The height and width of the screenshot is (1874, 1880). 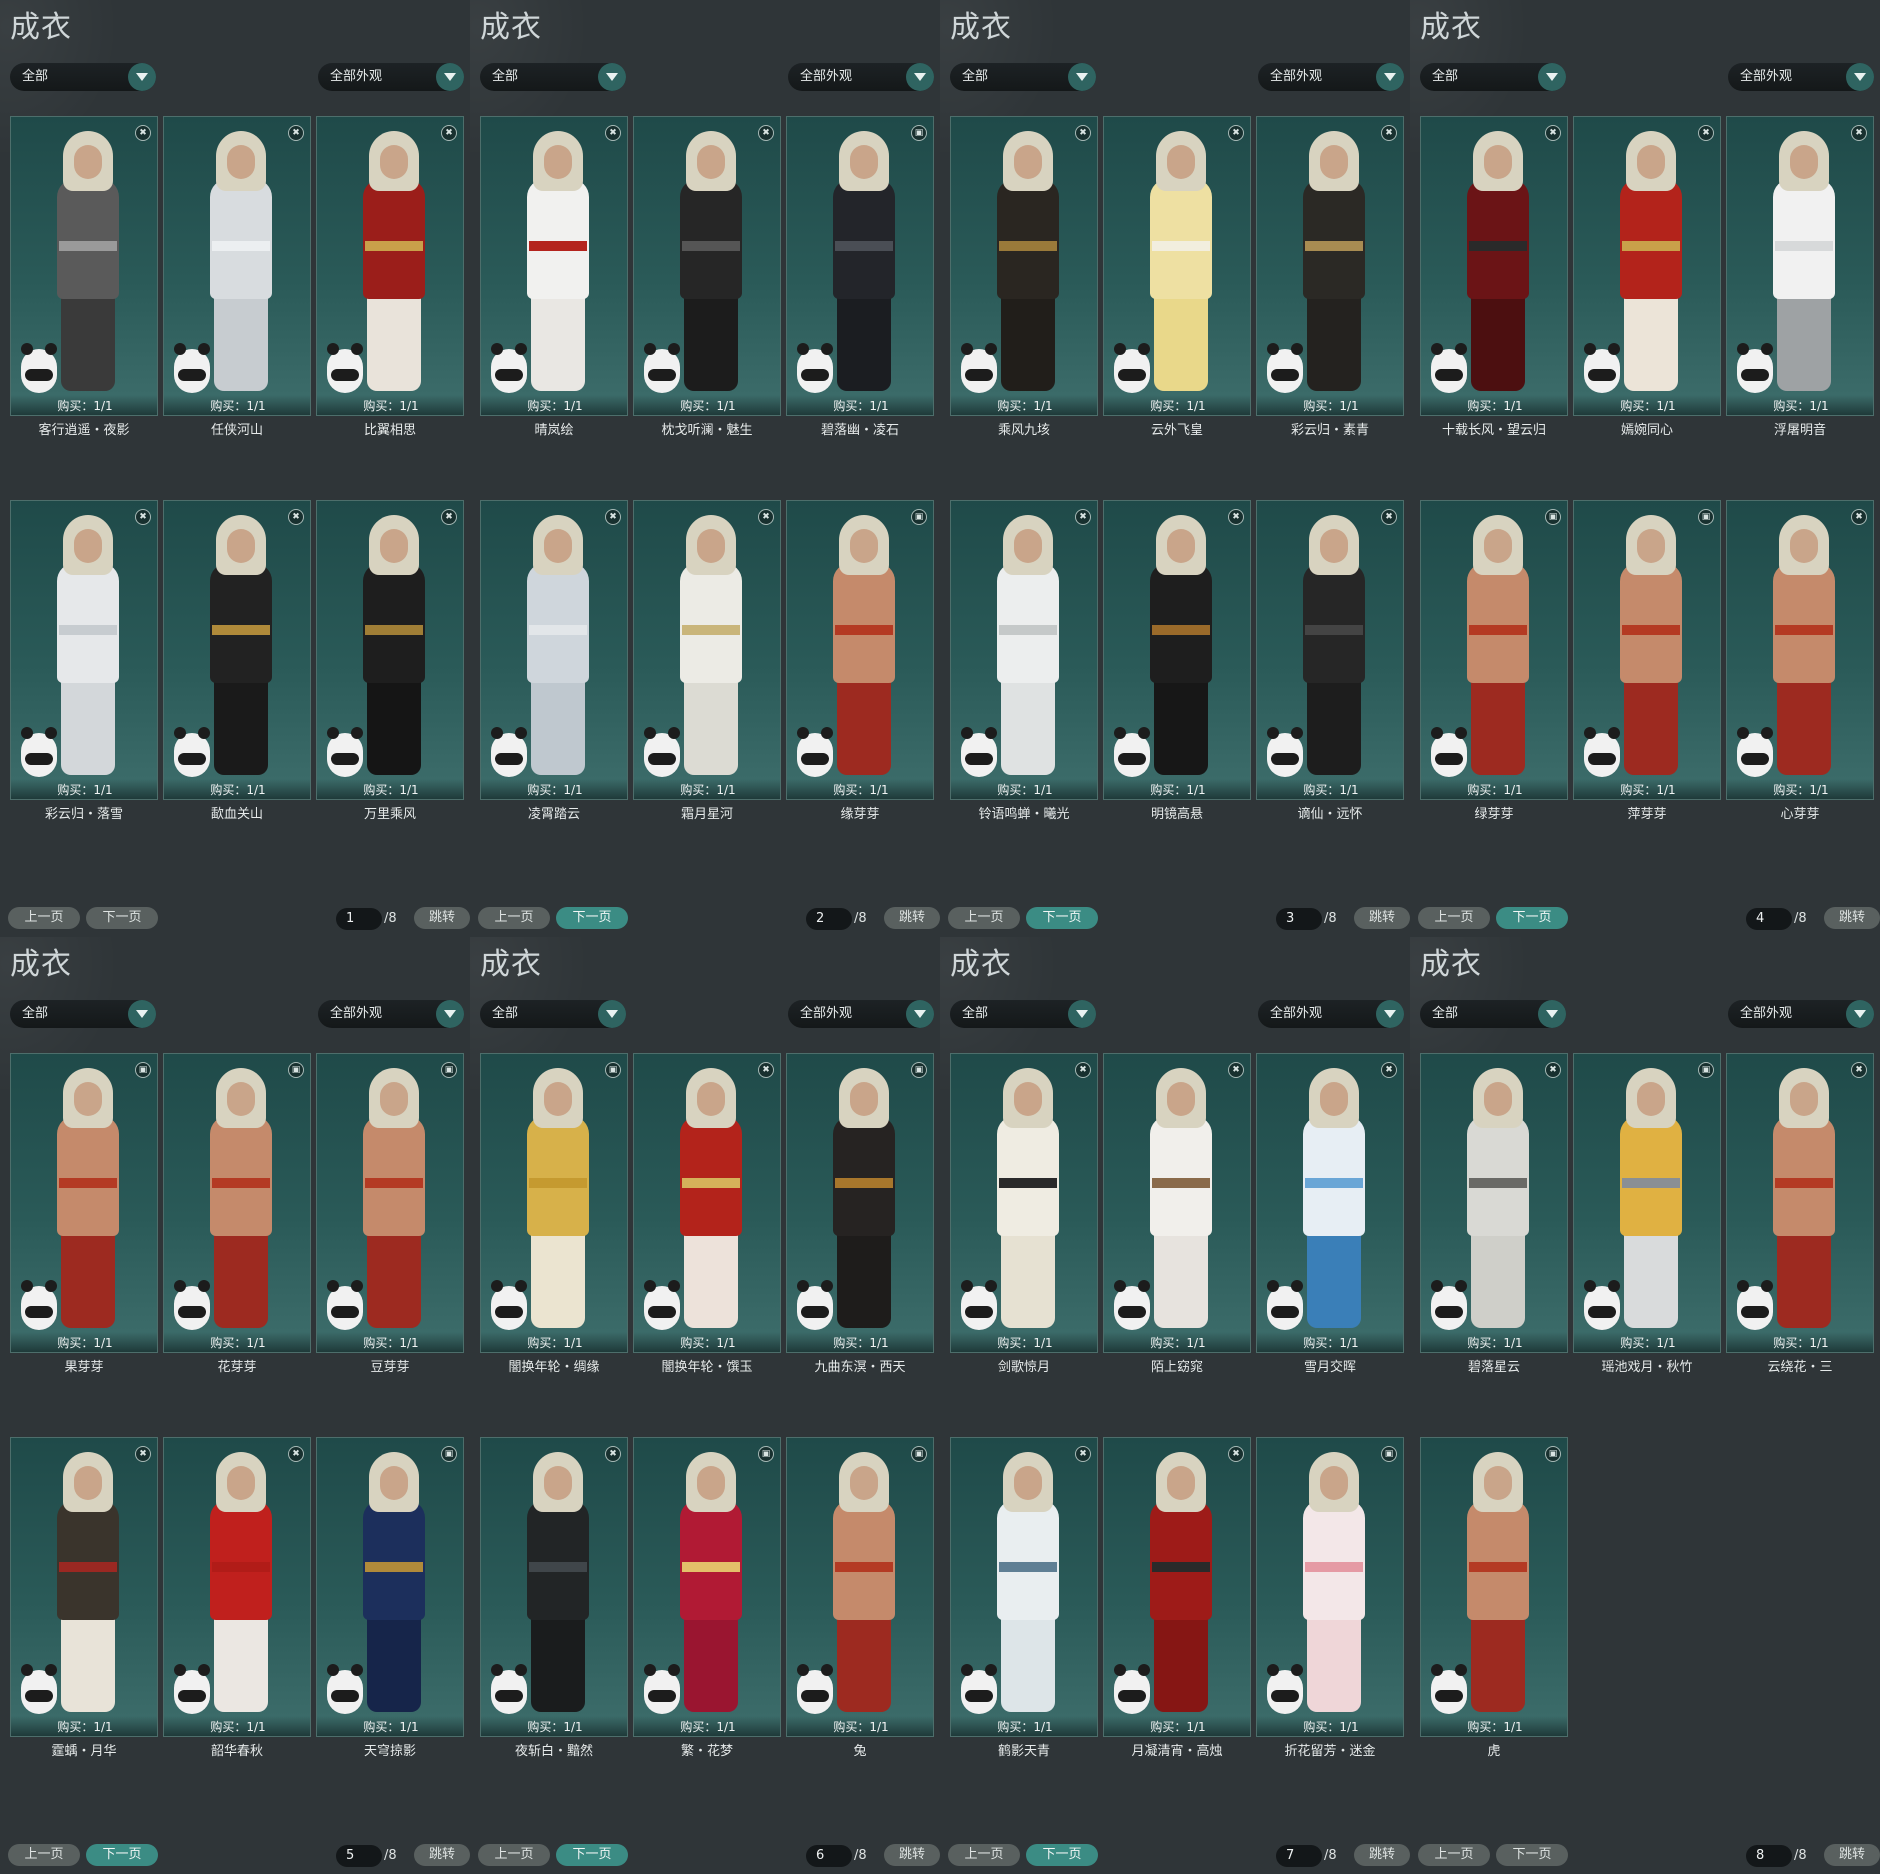 I want to click on outfit-card: ✖ 购买：1/1 霜月星河, so click(x=707, y=661).